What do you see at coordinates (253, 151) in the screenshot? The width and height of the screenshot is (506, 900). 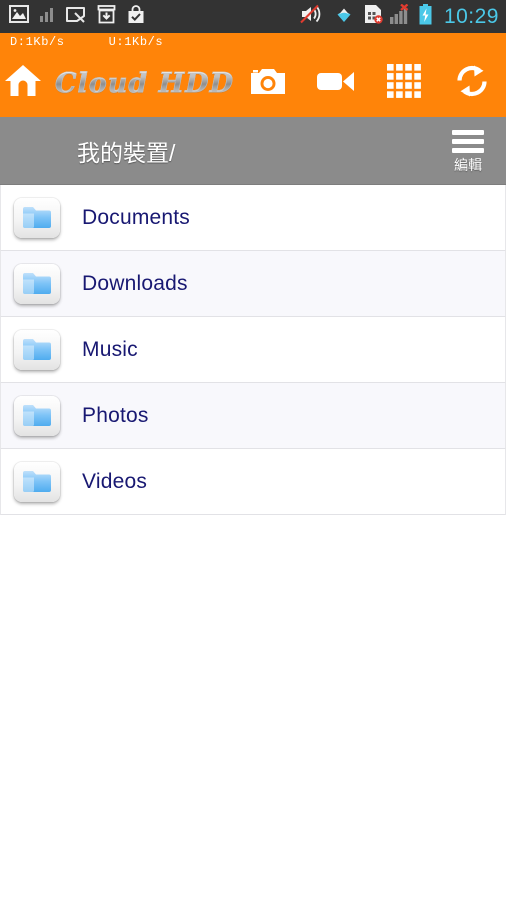 I see `breadcrumb-bar: 我的裝置/ 編輯` at bounding box center [253, 151].